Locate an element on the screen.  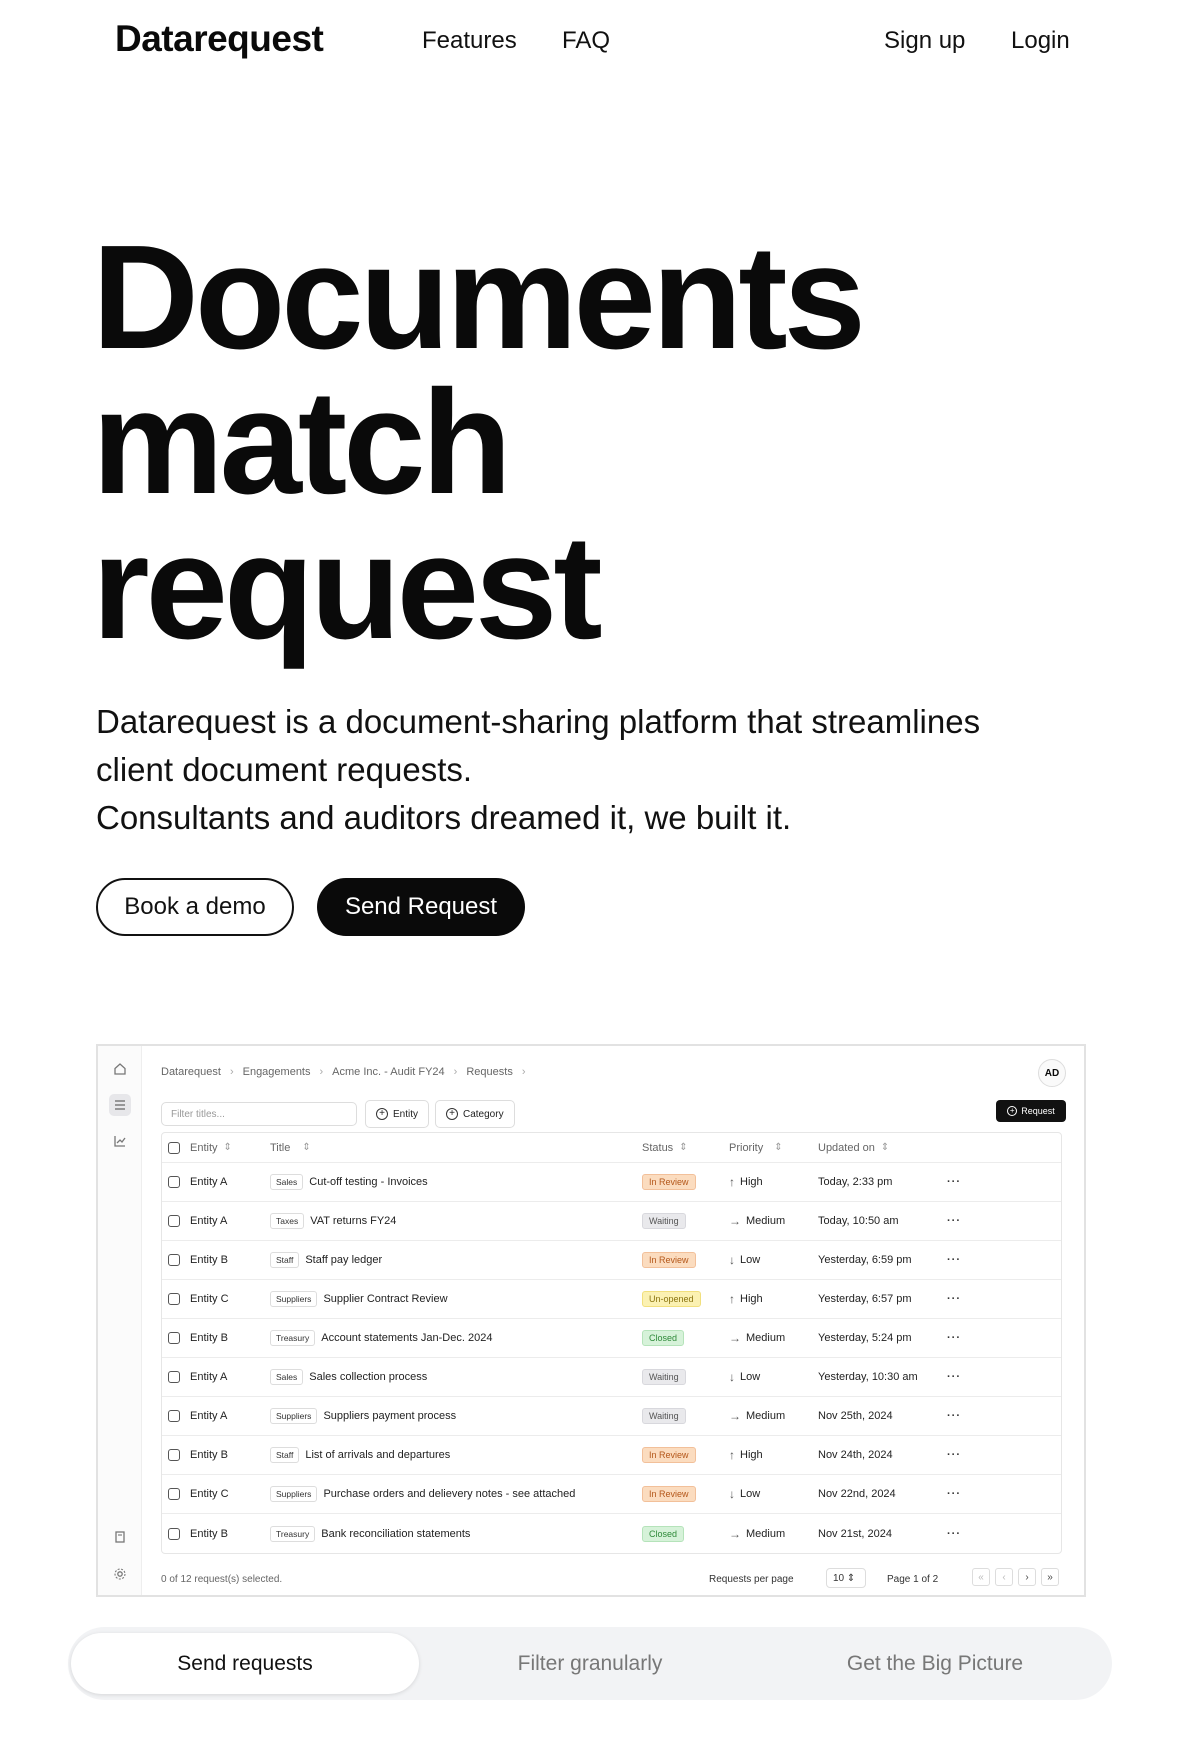
send-request-button: Send Request is located at coordinates (421, 907).